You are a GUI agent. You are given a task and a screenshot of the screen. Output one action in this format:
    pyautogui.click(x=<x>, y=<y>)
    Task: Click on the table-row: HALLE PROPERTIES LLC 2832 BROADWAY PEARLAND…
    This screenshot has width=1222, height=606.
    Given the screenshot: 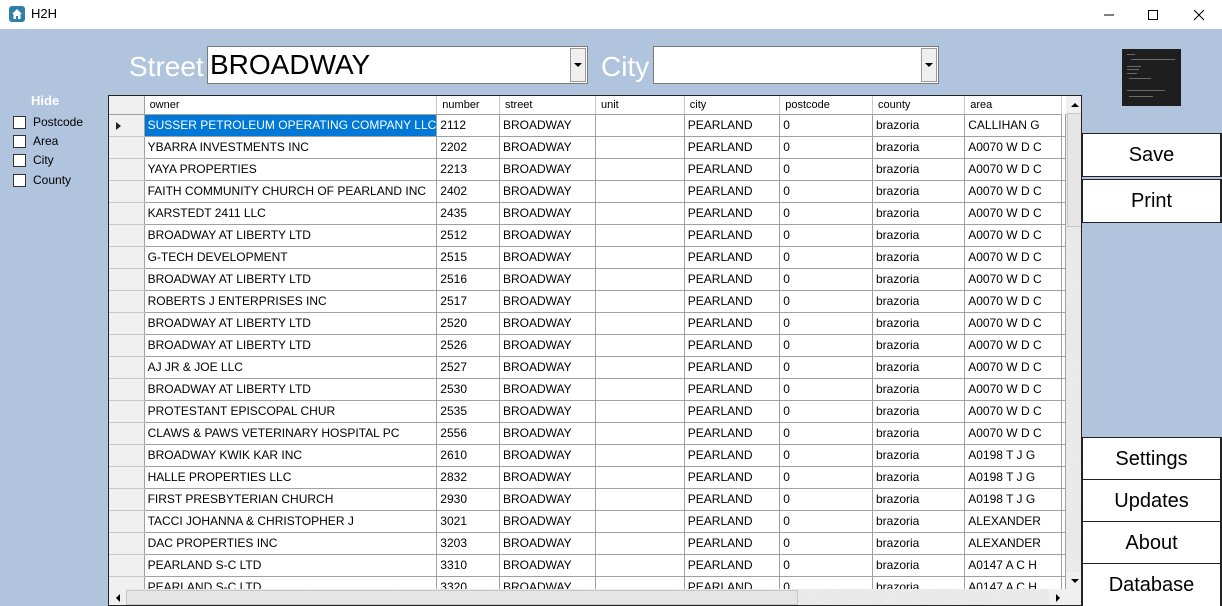 What is the action you would take?
    pyautogui.click(x=587, y=477)
    